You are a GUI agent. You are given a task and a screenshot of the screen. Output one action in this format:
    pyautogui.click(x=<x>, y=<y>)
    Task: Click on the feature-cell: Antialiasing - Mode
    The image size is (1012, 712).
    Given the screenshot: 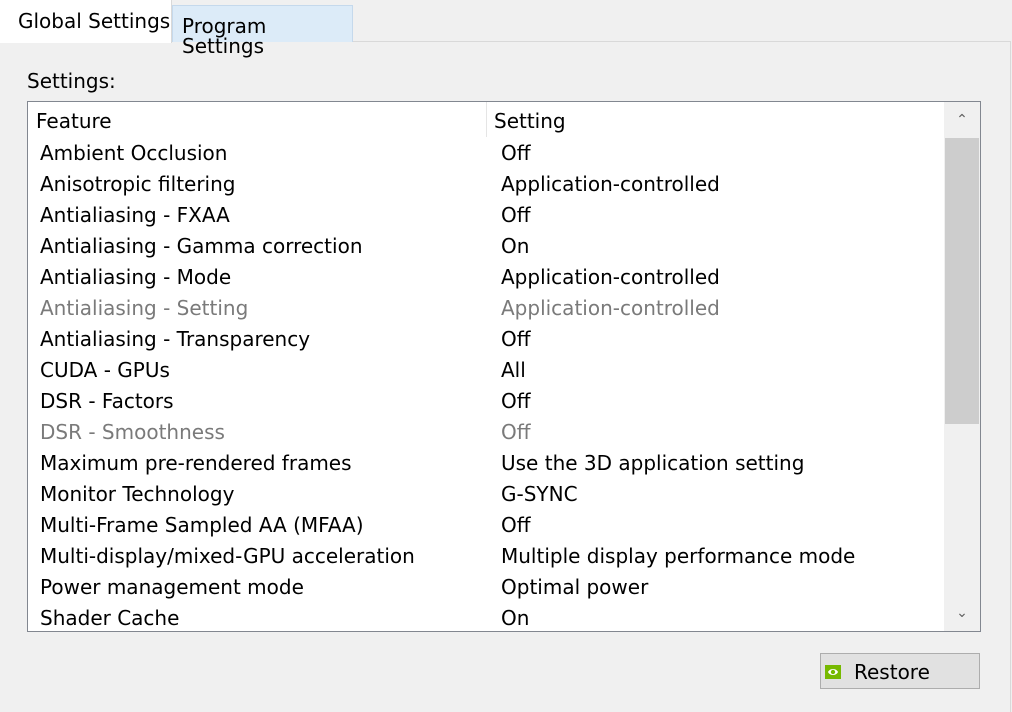 What is the action you would take?
    pyautogui.click(x=136, y=277)
    